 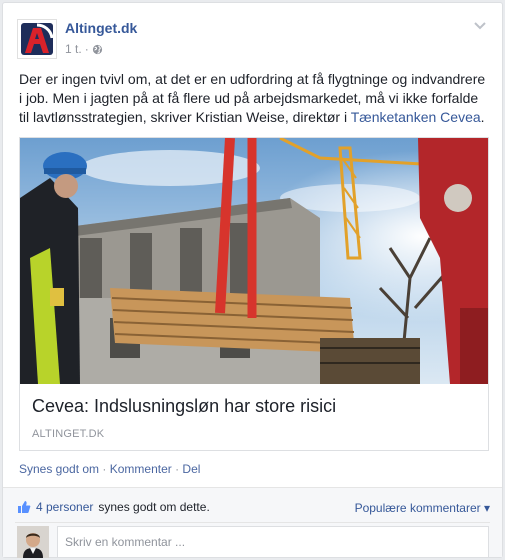 What do you see at coordinates (68, 434) in the screenshot?
I see `link-domain: ALTINGET.DK` at bounding box center [68, 434].